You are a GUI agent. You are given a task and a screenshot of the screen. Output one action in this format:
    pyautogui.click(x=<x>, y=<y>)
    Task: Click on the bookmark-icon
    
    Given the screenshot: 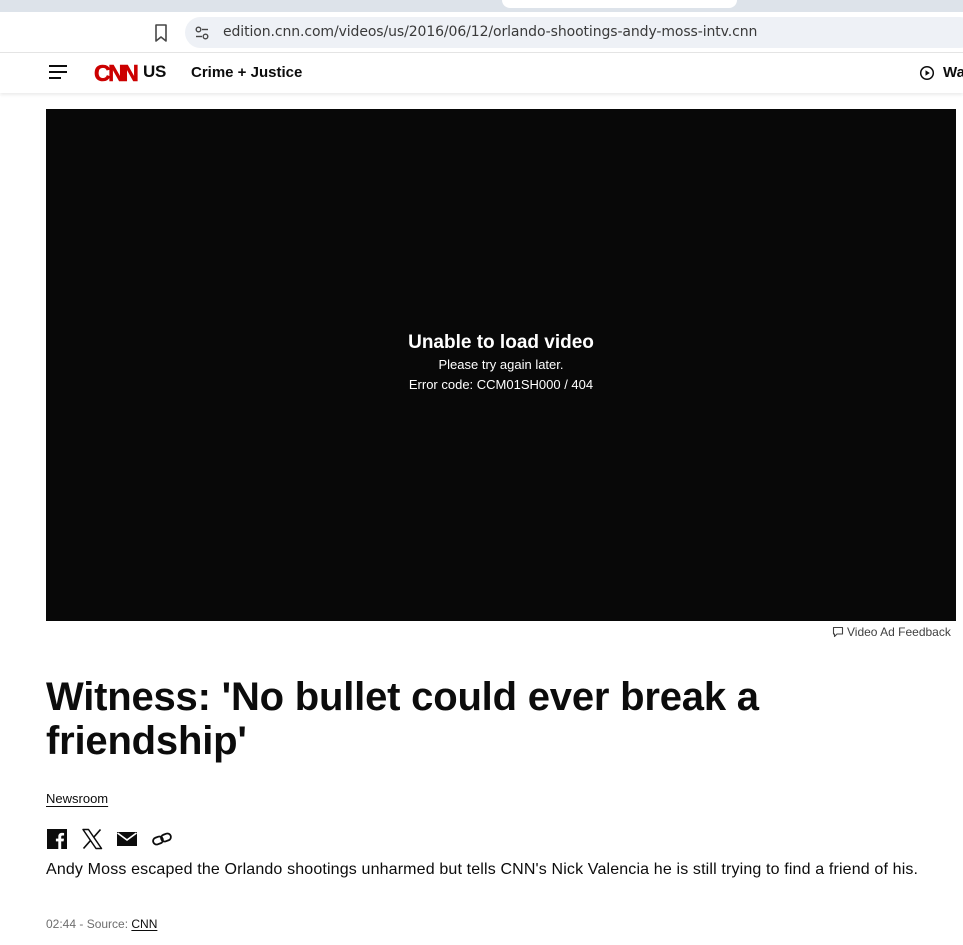 What is the action you would take?
    pyautogui.click(x=161, y=33)
    